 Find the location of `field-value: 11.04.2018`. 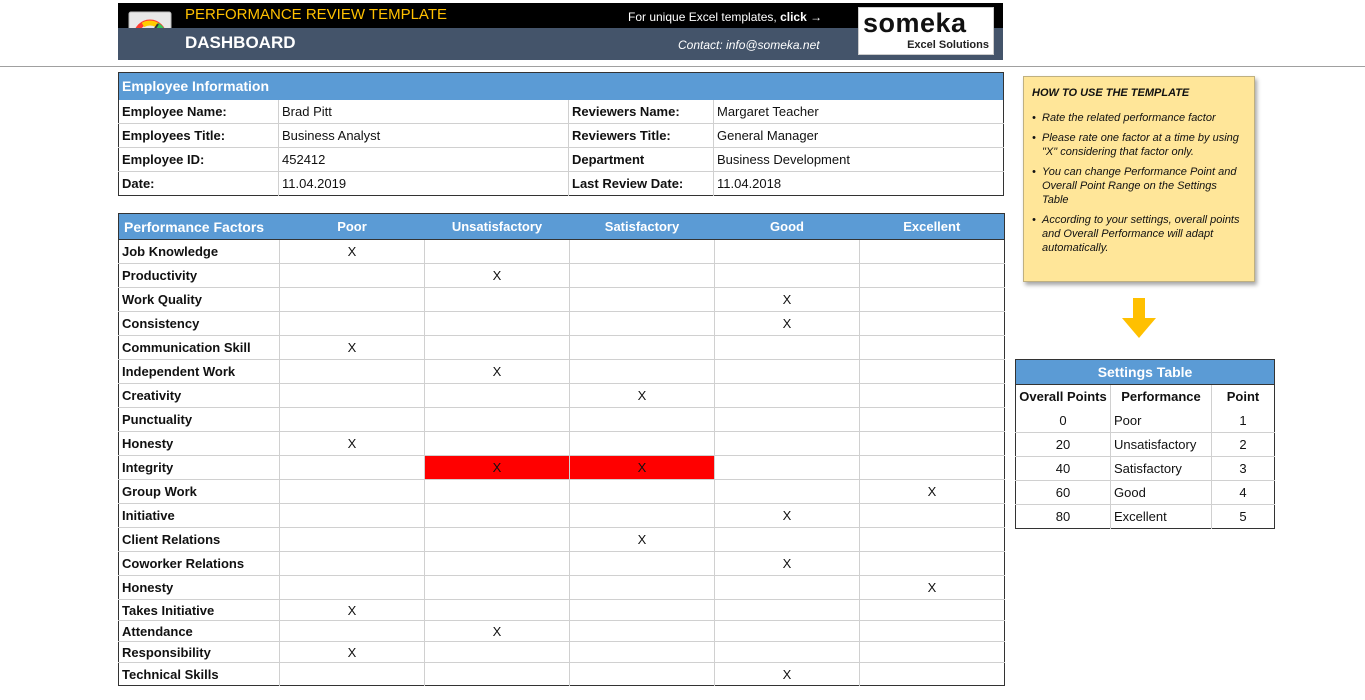

field-value: 11.04.2018 is located at coordinates (858, 183).